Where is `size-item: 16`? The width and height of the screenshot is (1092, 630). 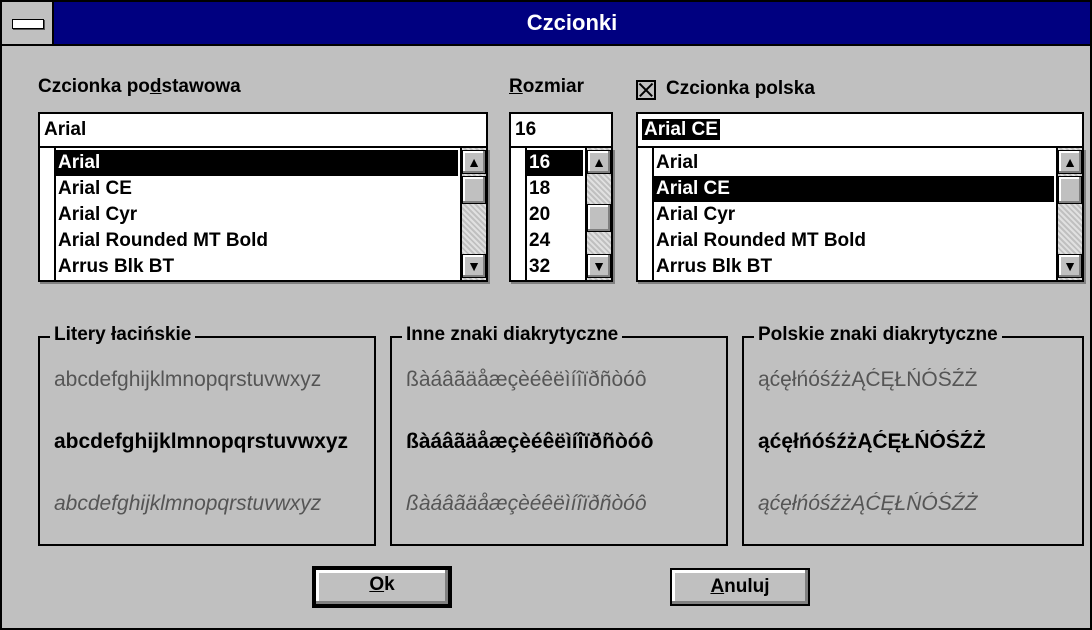 size-item: 16 is located at coordinates (555, 163).